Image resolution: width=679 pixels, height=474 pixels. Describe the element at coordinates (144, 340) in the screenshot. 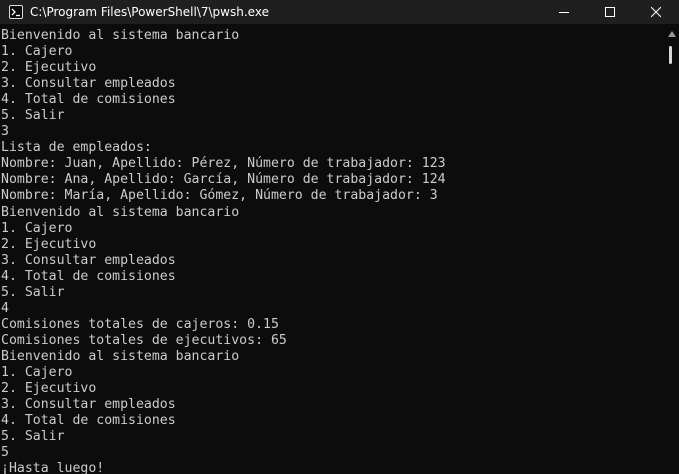

I see `terminal-line: Comisiones totales de ejecutivos: 65` at that location.